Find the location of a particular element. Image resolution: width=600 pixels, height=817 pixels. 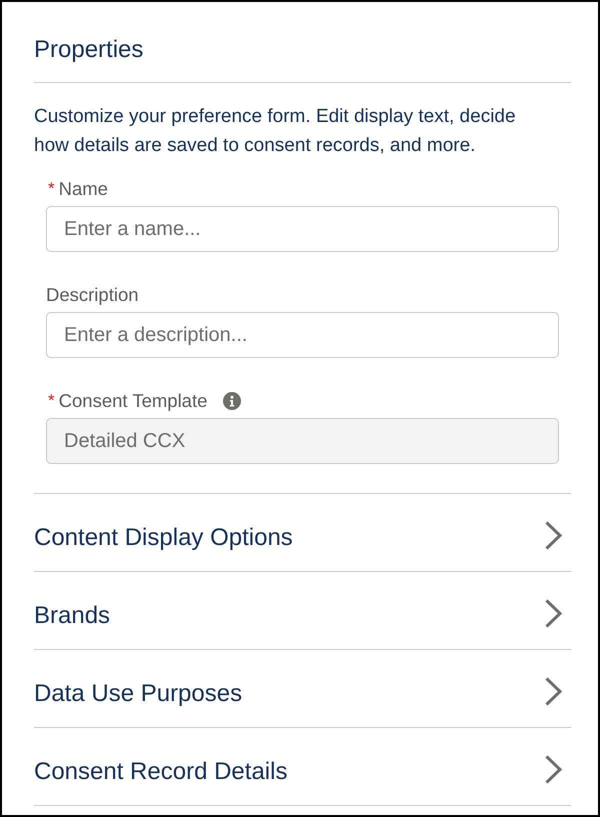

field-label: Name is located at coordinates (83, 189).